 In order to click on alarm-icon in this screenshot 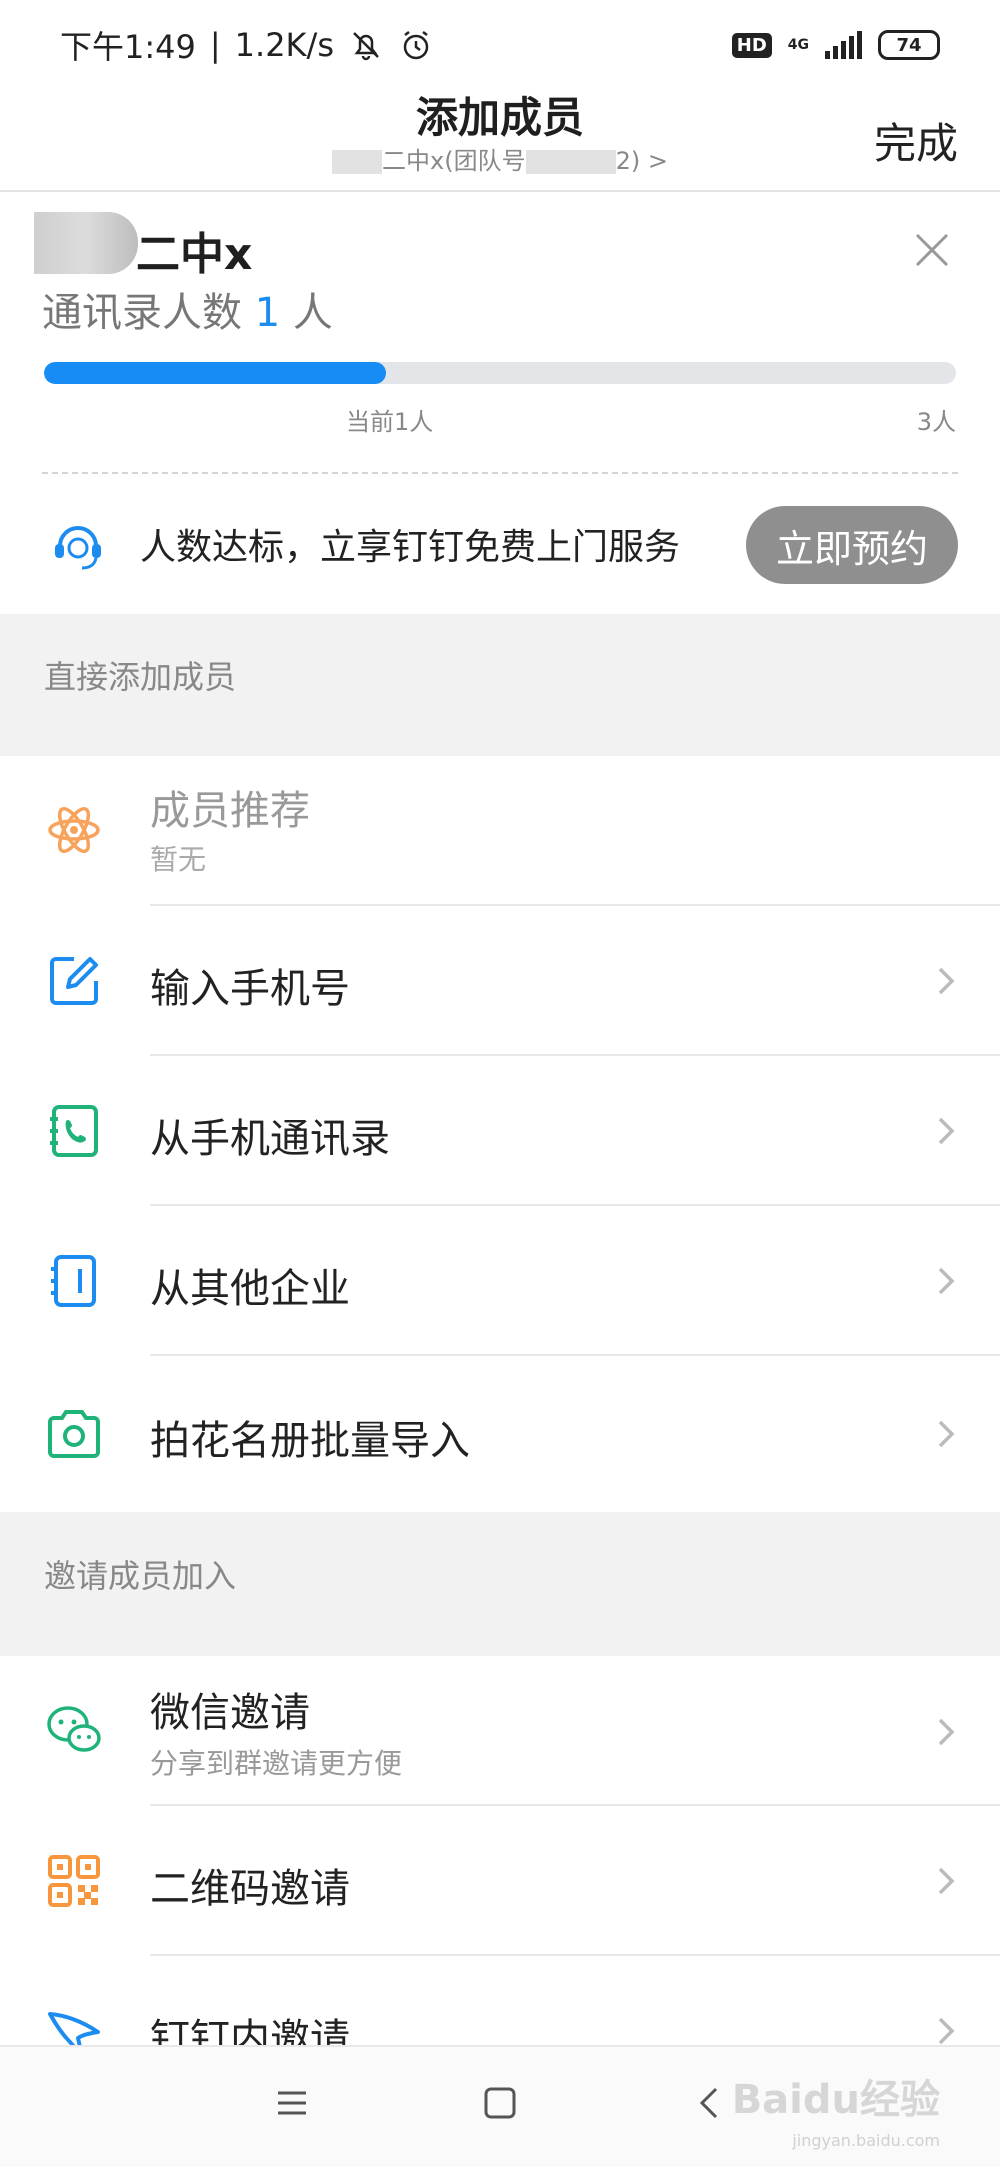, I will do `click(416, 45)`.